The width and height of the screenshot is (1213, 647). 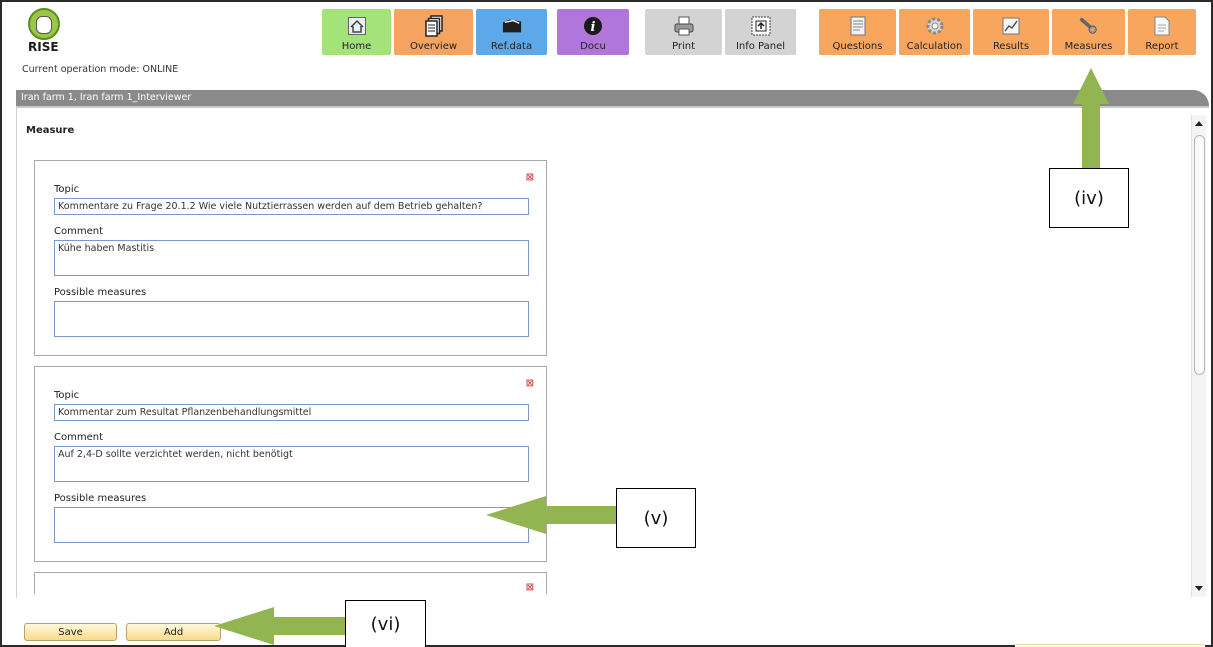 I want to click on comment-field: Kühe haben Mastitis, so click(x=291, y=258).